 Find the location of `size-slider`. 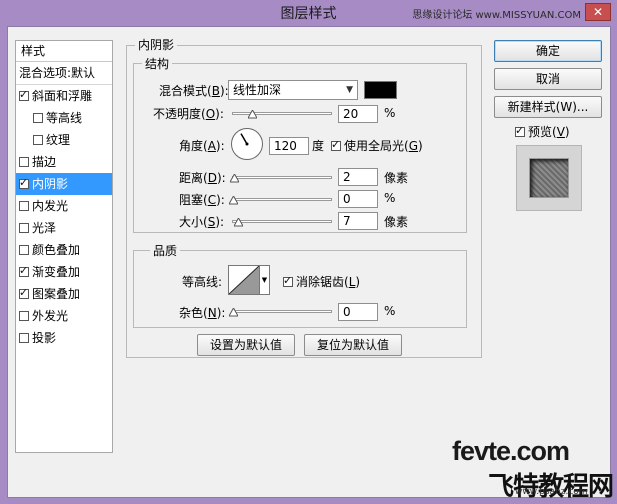

size-slider is located at coordinates (282, 221).